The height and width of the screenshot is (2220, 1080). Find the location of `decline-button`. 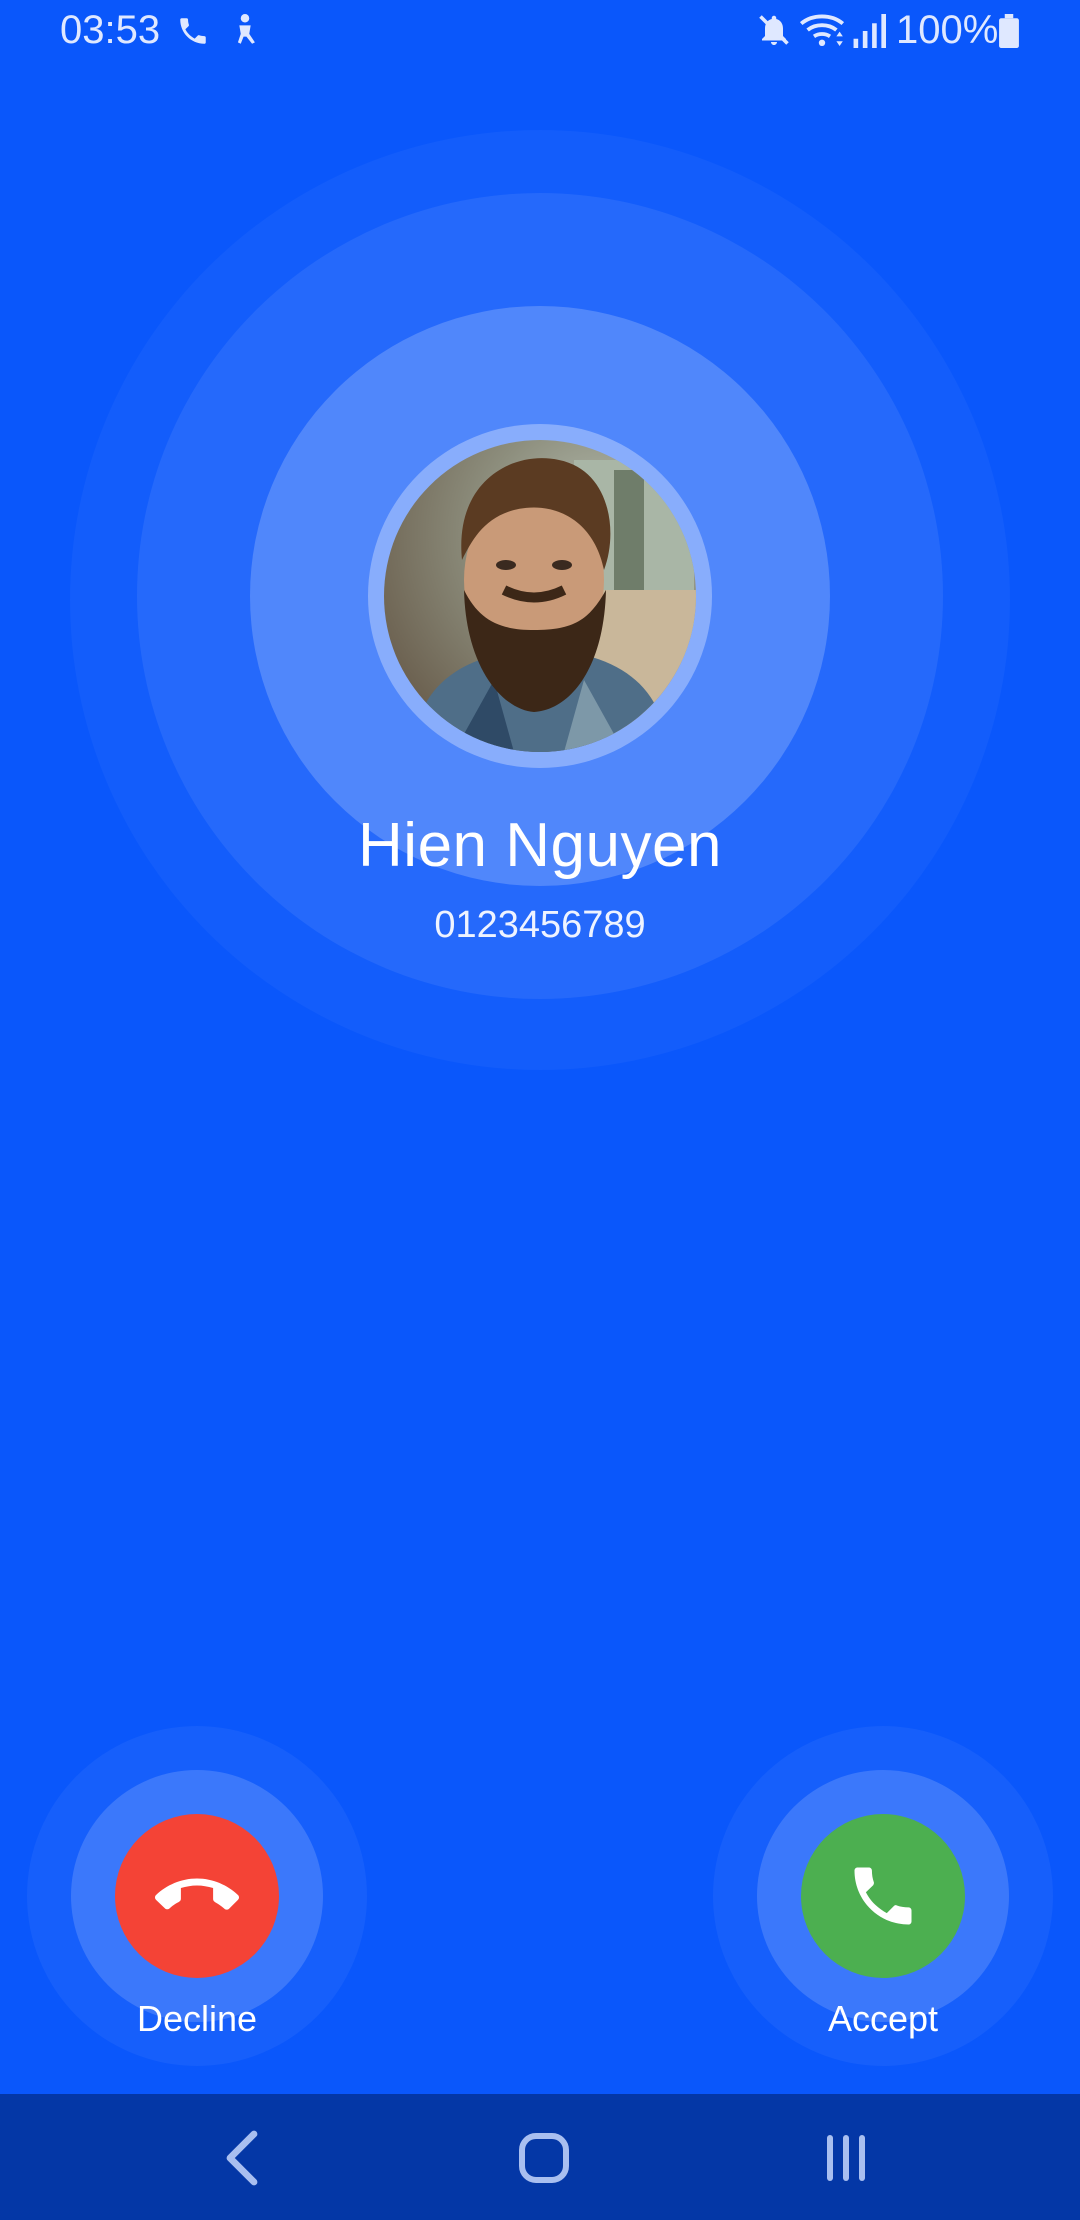

decline-button is located at coordinates (197, 1896).